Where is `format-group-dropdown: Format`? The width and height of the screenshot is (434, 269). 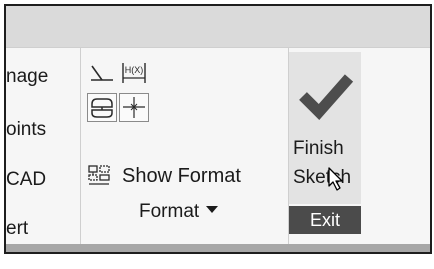
format-group-dropdown: Format is located at coordinates (179, 212).